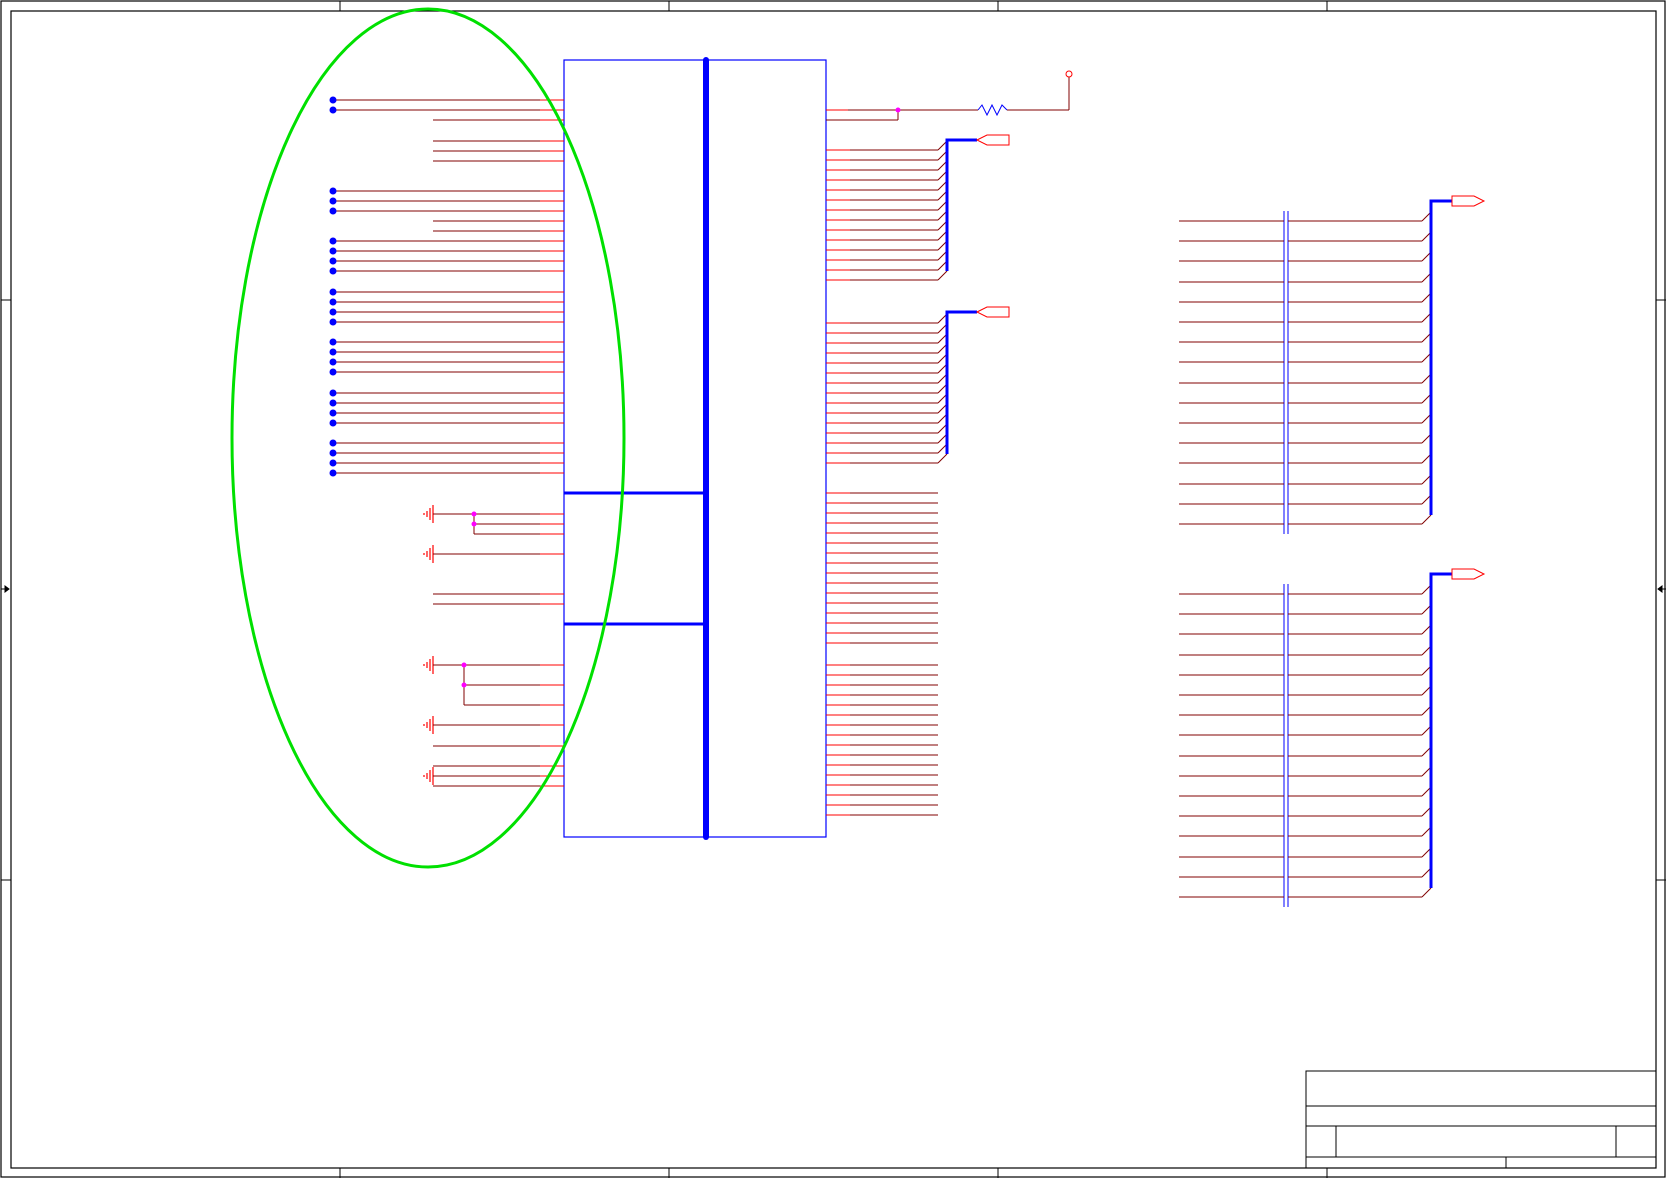  I want to click on main-ic-outline, so click(695, 448).